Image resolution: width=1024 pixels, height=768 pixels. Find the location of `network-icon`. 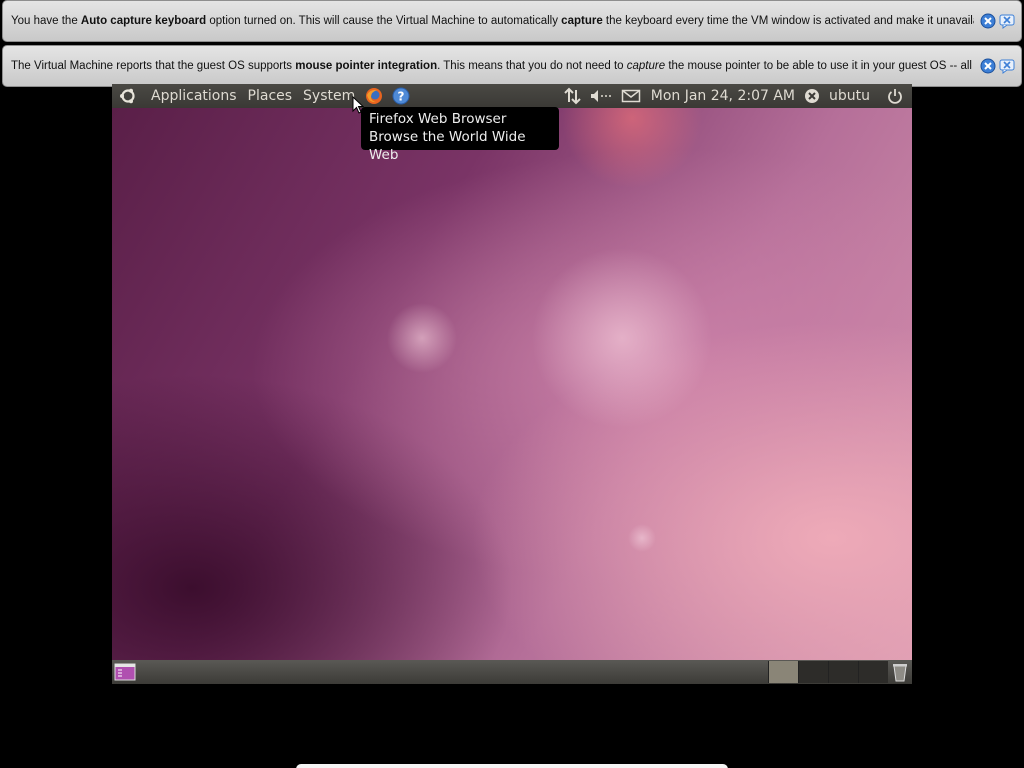

network-icon is located at coordinates (572, 96).